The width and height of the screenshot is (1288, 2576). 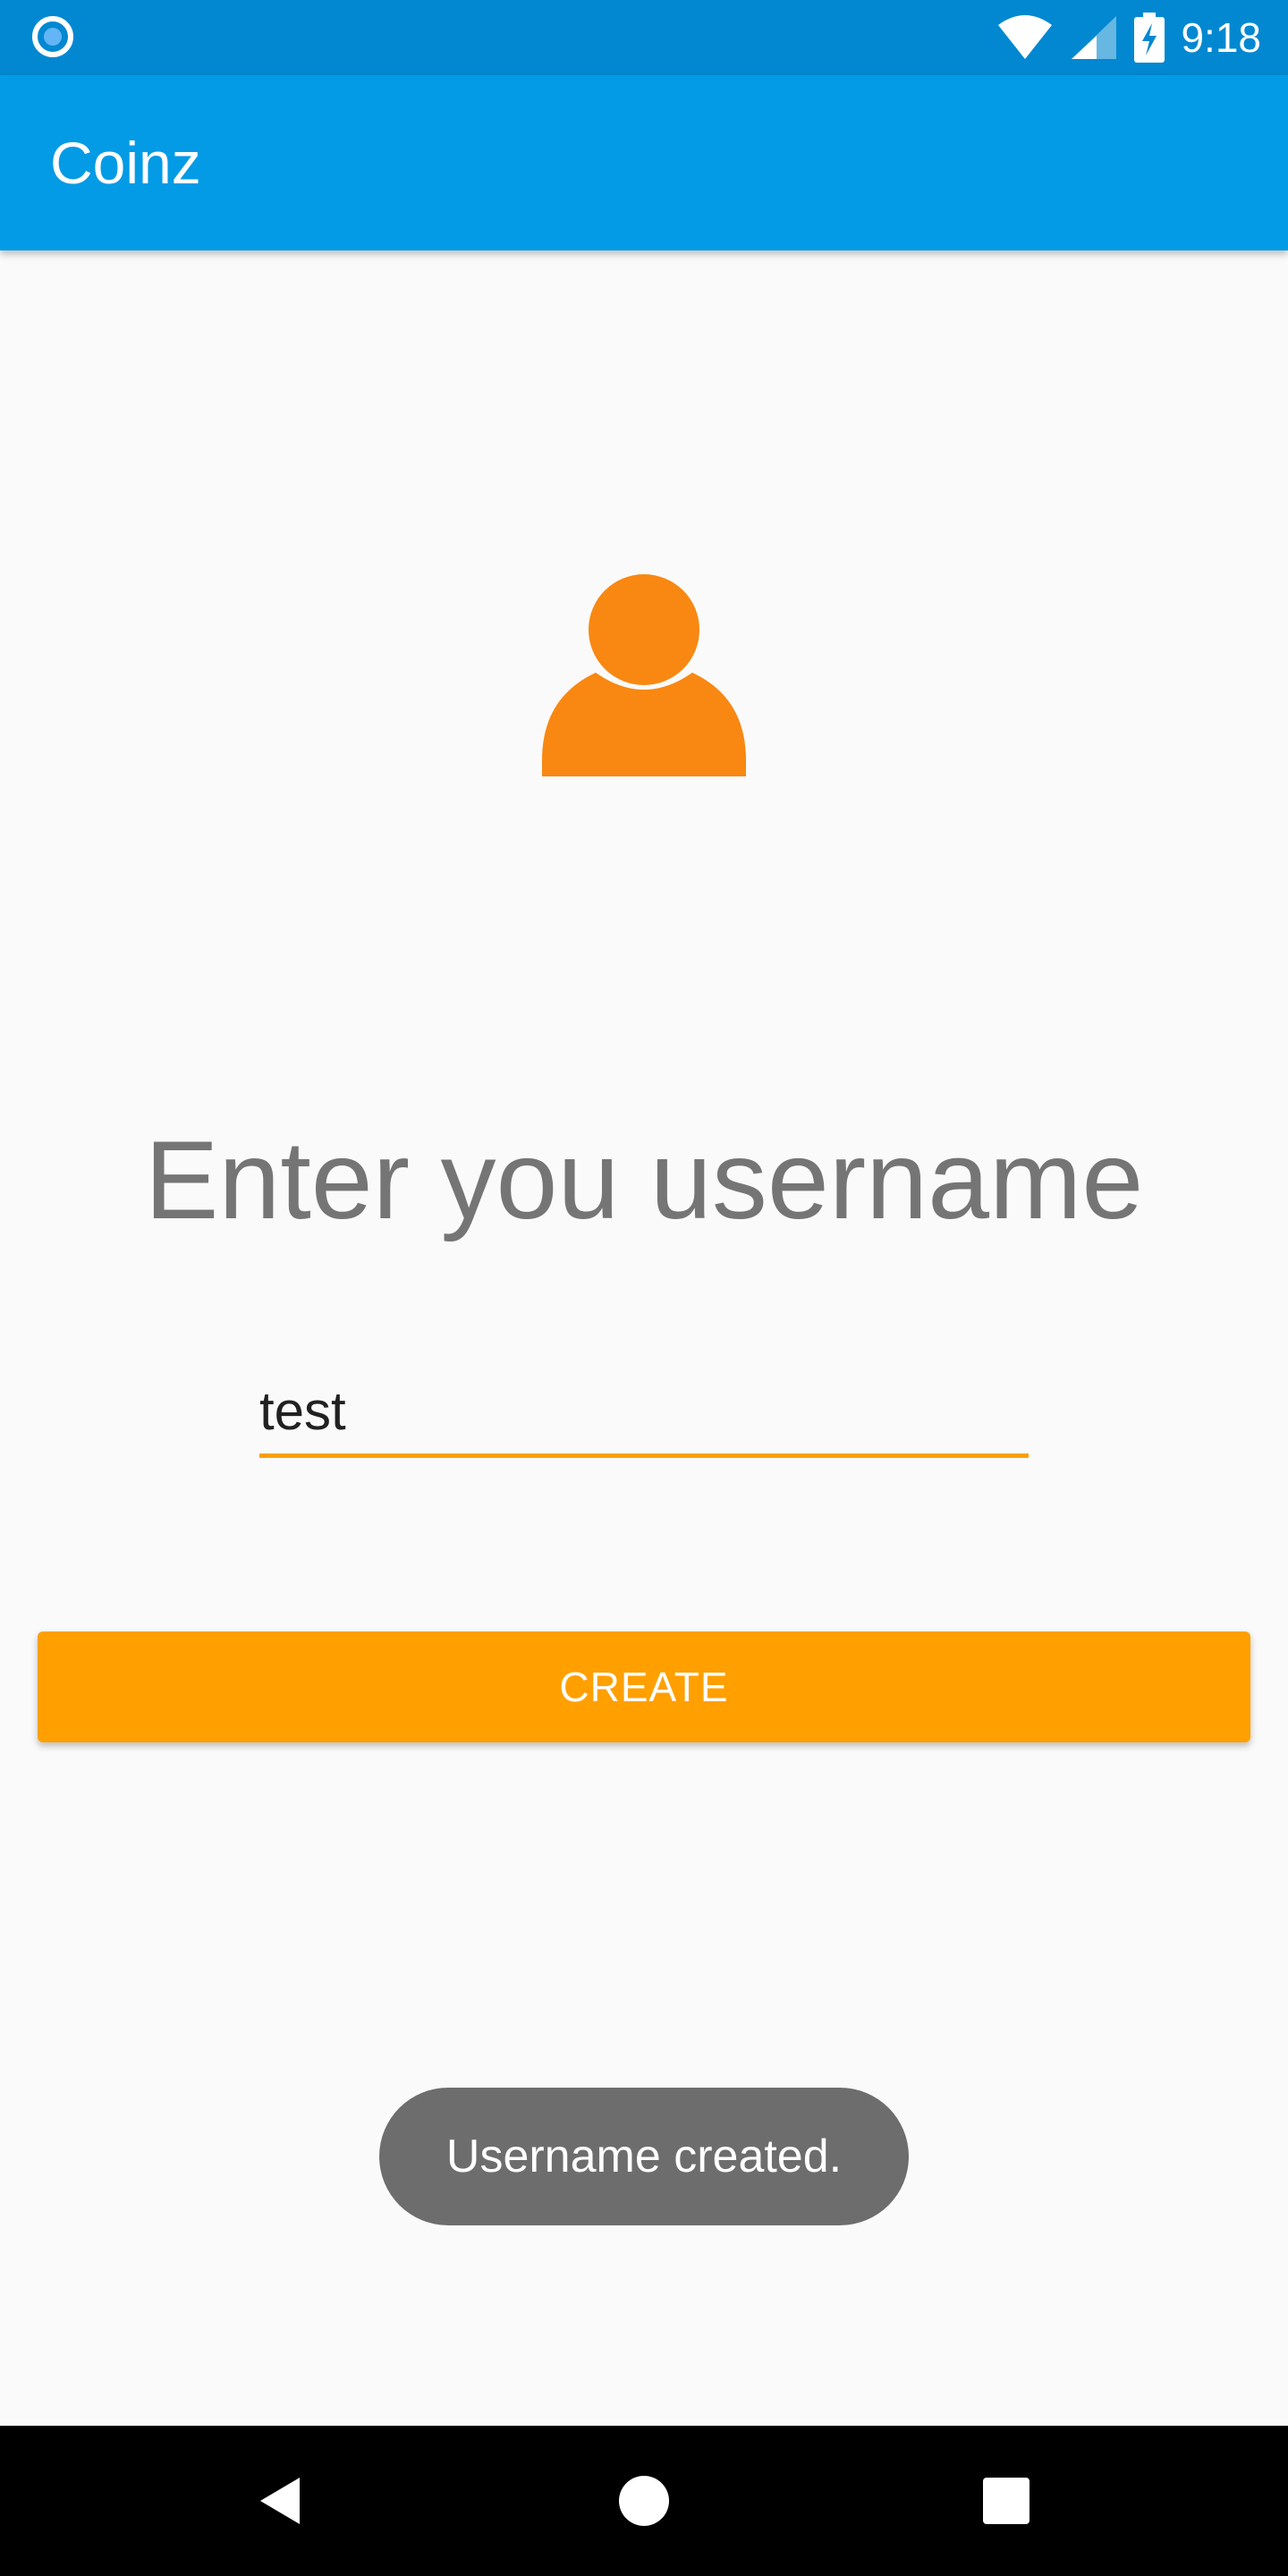 I want to click on username-input, so click(x=644, y=1413).